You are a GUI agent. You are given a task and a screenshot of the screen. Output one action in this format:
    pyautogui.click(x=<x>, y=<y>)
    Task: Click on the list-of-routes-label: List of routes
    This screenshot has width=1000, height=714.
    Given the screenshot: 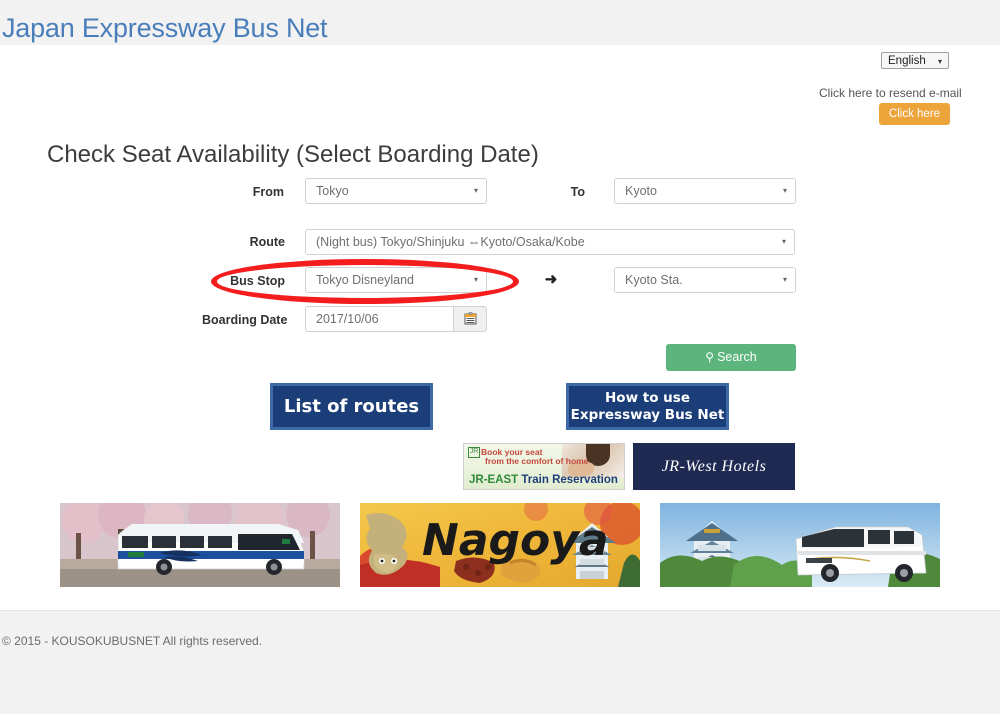 What is the action you would take?
    pyautogui.click(x=351, y=406)
    